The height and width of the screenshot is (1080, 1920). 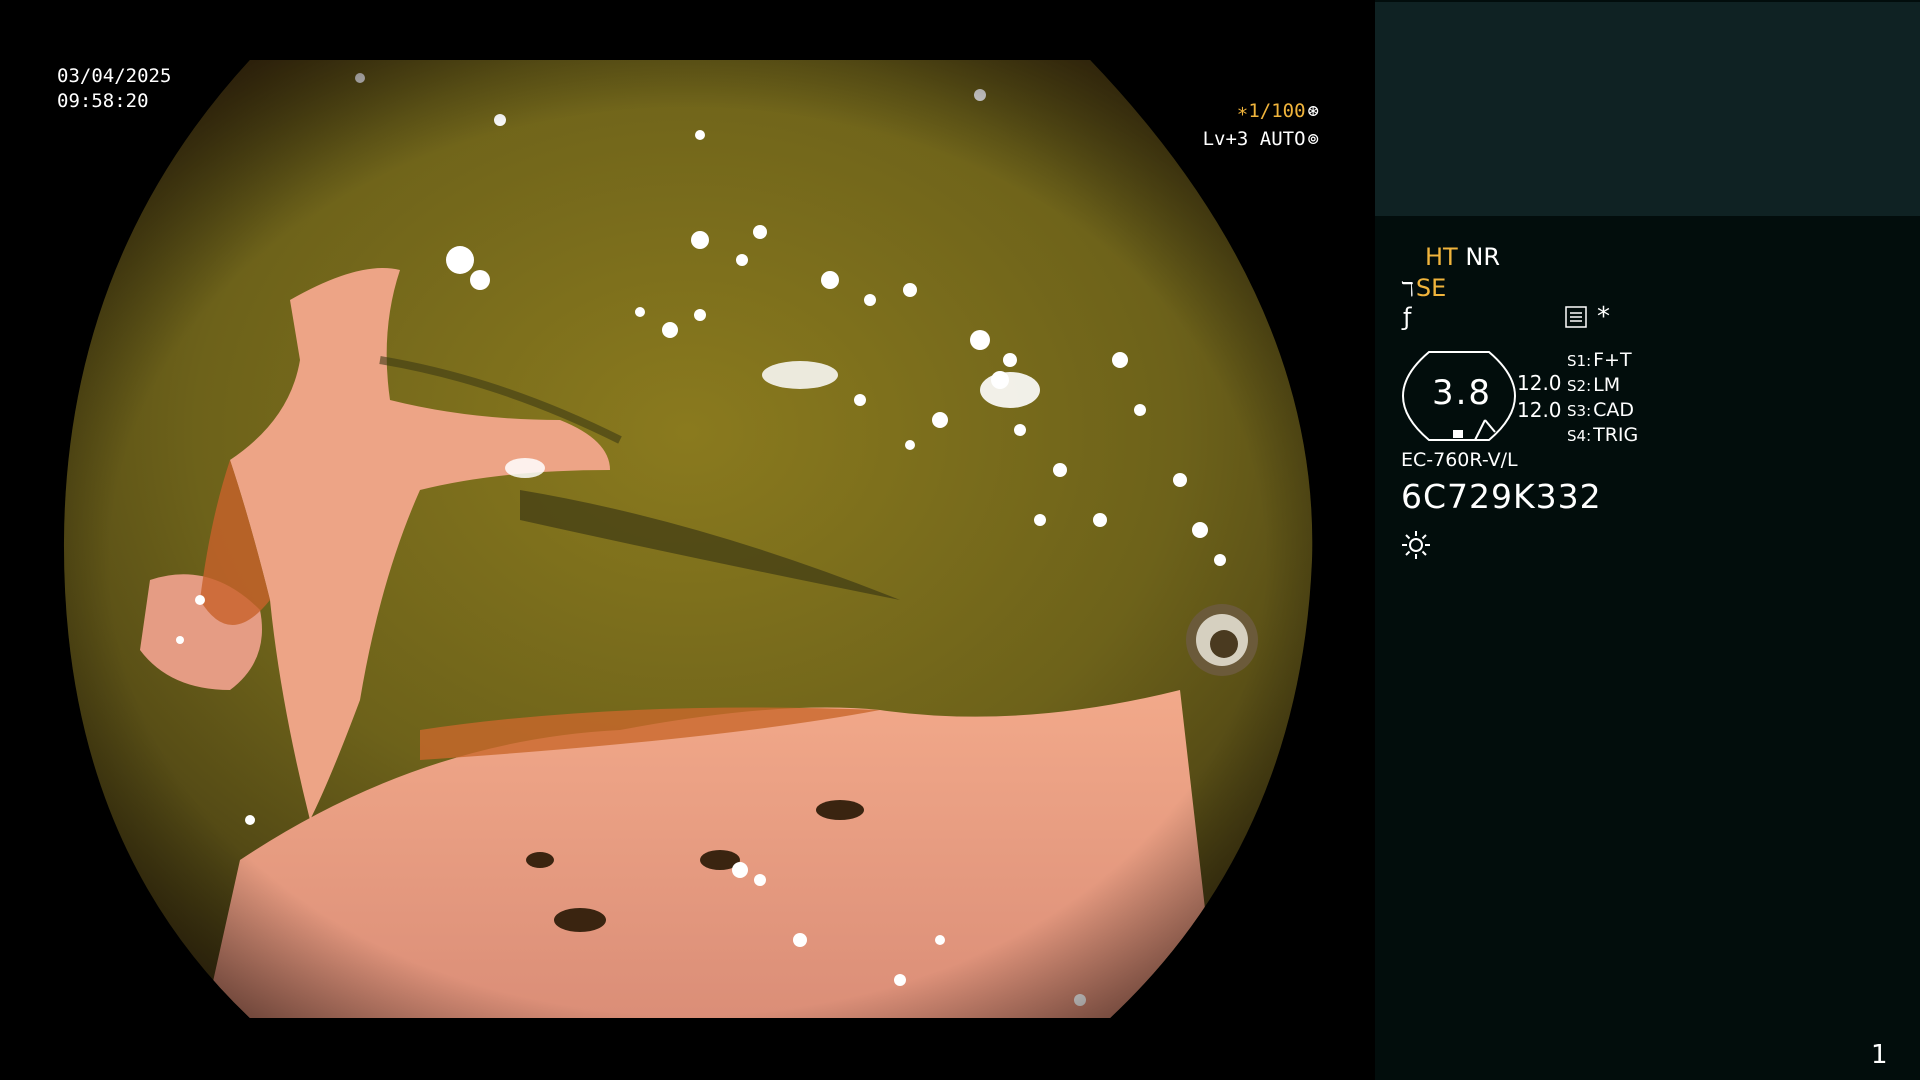 What do you see at coordinates (1482, 257) in the screenshot?
I see `nr-label: NR` at bounding box center [1482, 257].